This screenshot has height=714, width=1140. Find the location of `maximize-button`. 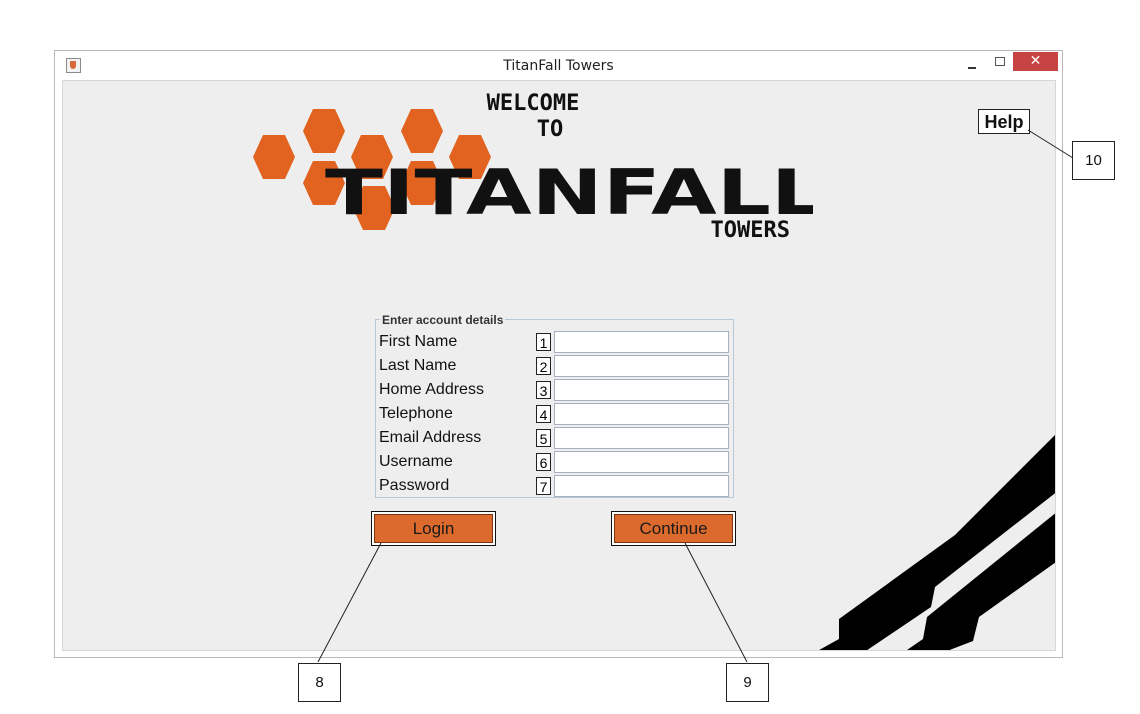

maximize-button is located at coordinates (1000, 65).